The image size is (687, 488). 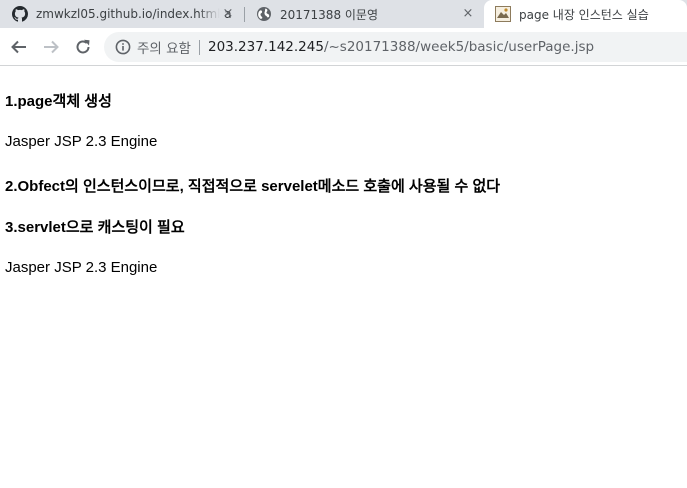 I want to click on back-button, so click(x=19, y=47).